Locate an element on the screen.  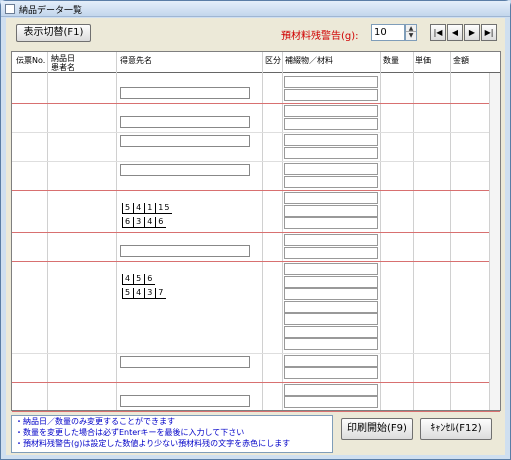
note-line: ・数量を変更した場合は必ずEnterキーを最後に入力して下さい is located at coordinates (130, 432).